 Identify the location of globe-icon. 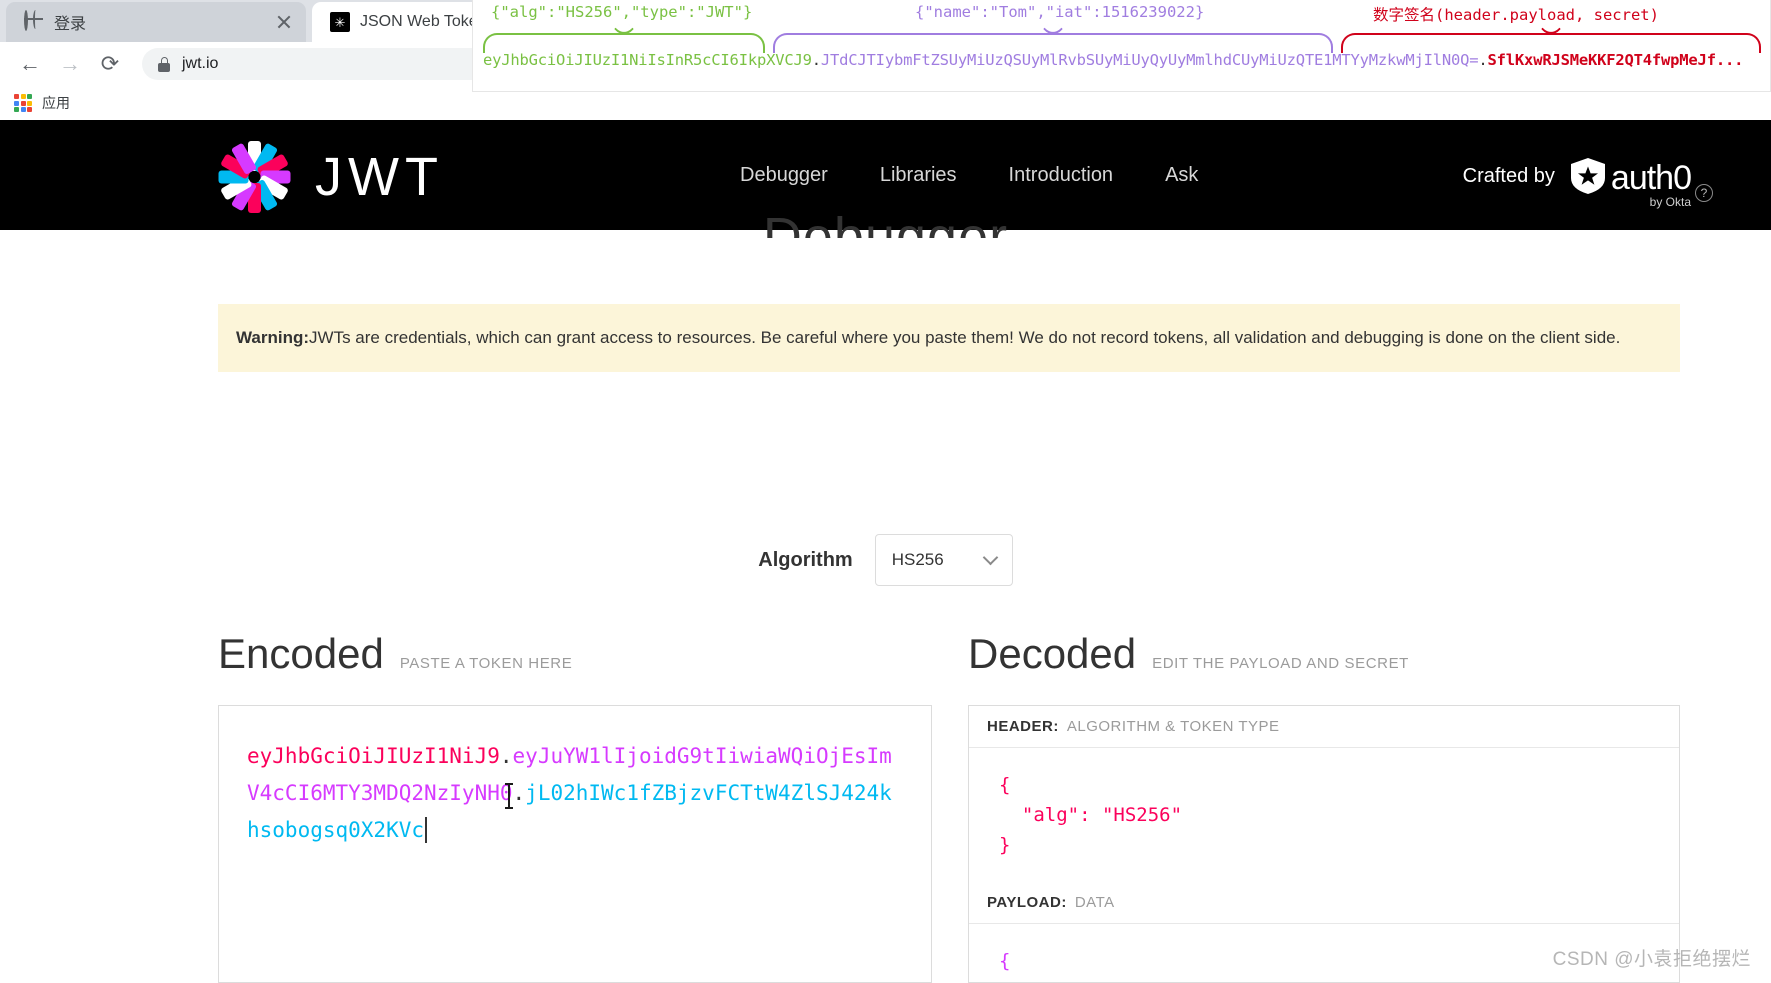
(34, 21).